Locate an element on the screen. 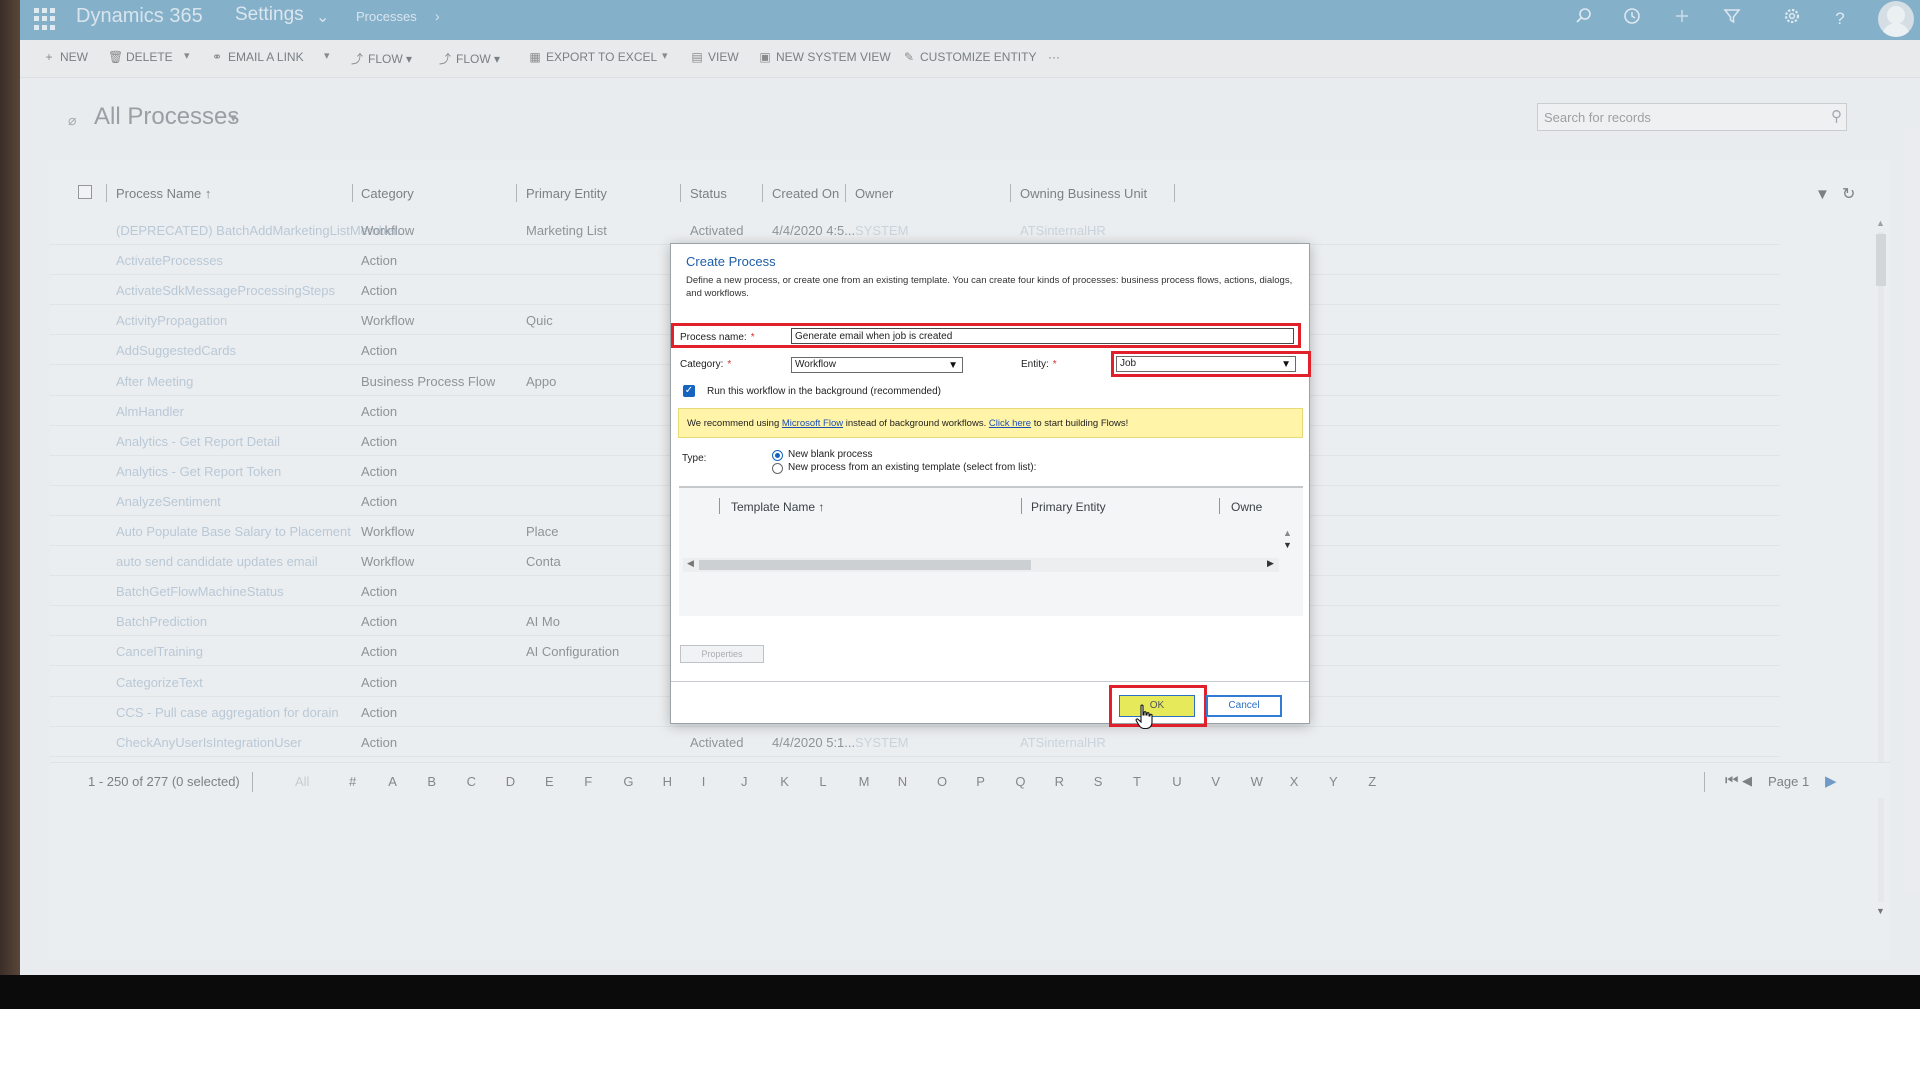 This screenshot has height=1080, width=1920. scrollbar-thumb is located at coordinates (865, 565).